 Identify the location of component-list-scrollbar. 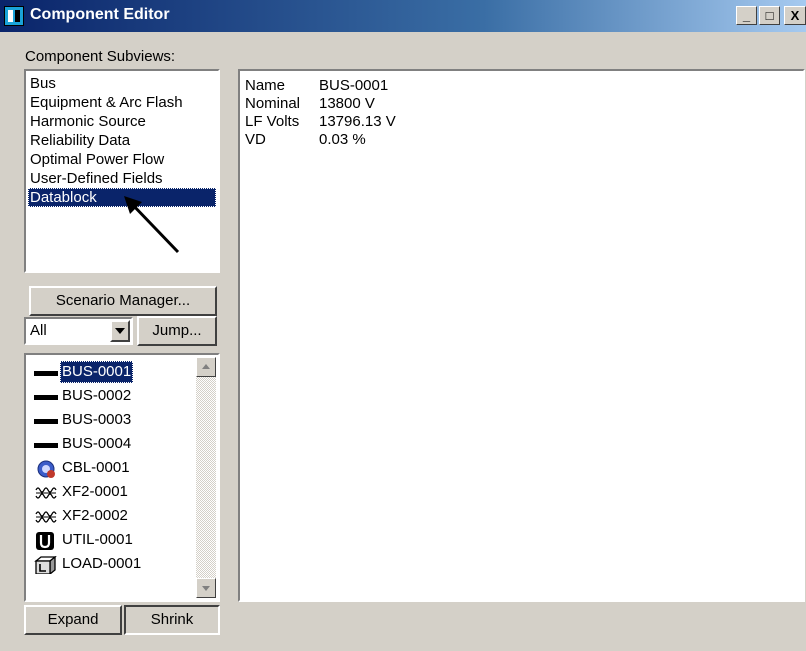
(206, 477).